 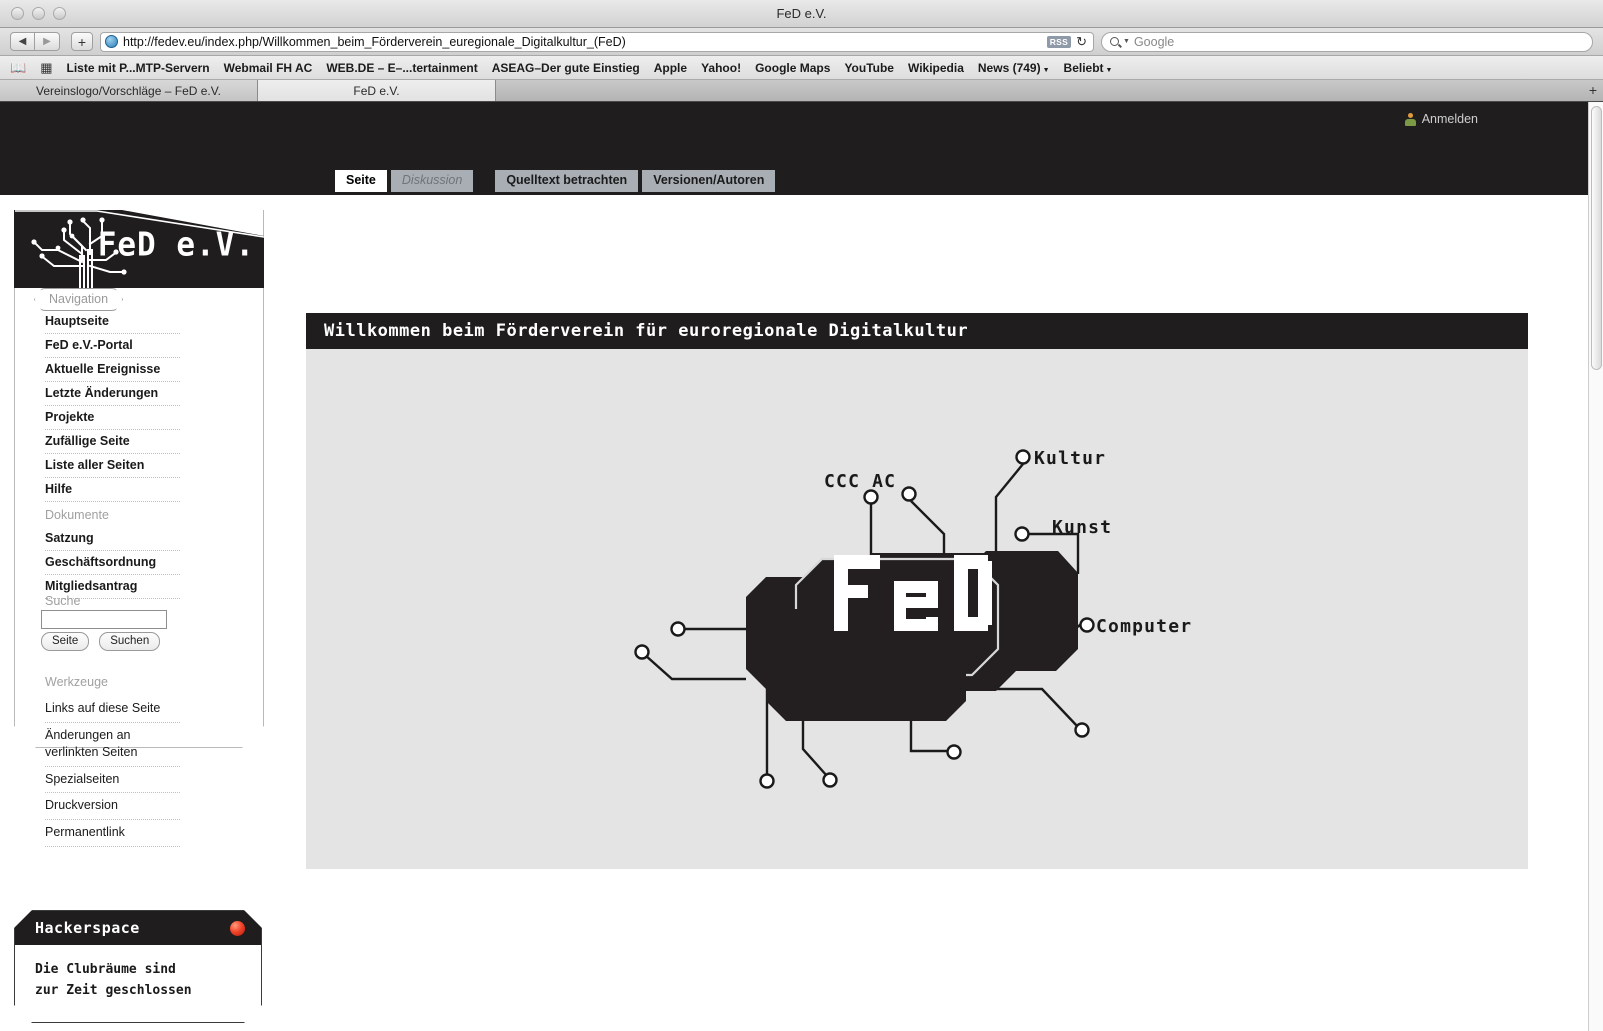 What do you see at coordinates (18, 68) in the screenshot?
I see `book-icon: 📖` at bounding box center [18, 68].